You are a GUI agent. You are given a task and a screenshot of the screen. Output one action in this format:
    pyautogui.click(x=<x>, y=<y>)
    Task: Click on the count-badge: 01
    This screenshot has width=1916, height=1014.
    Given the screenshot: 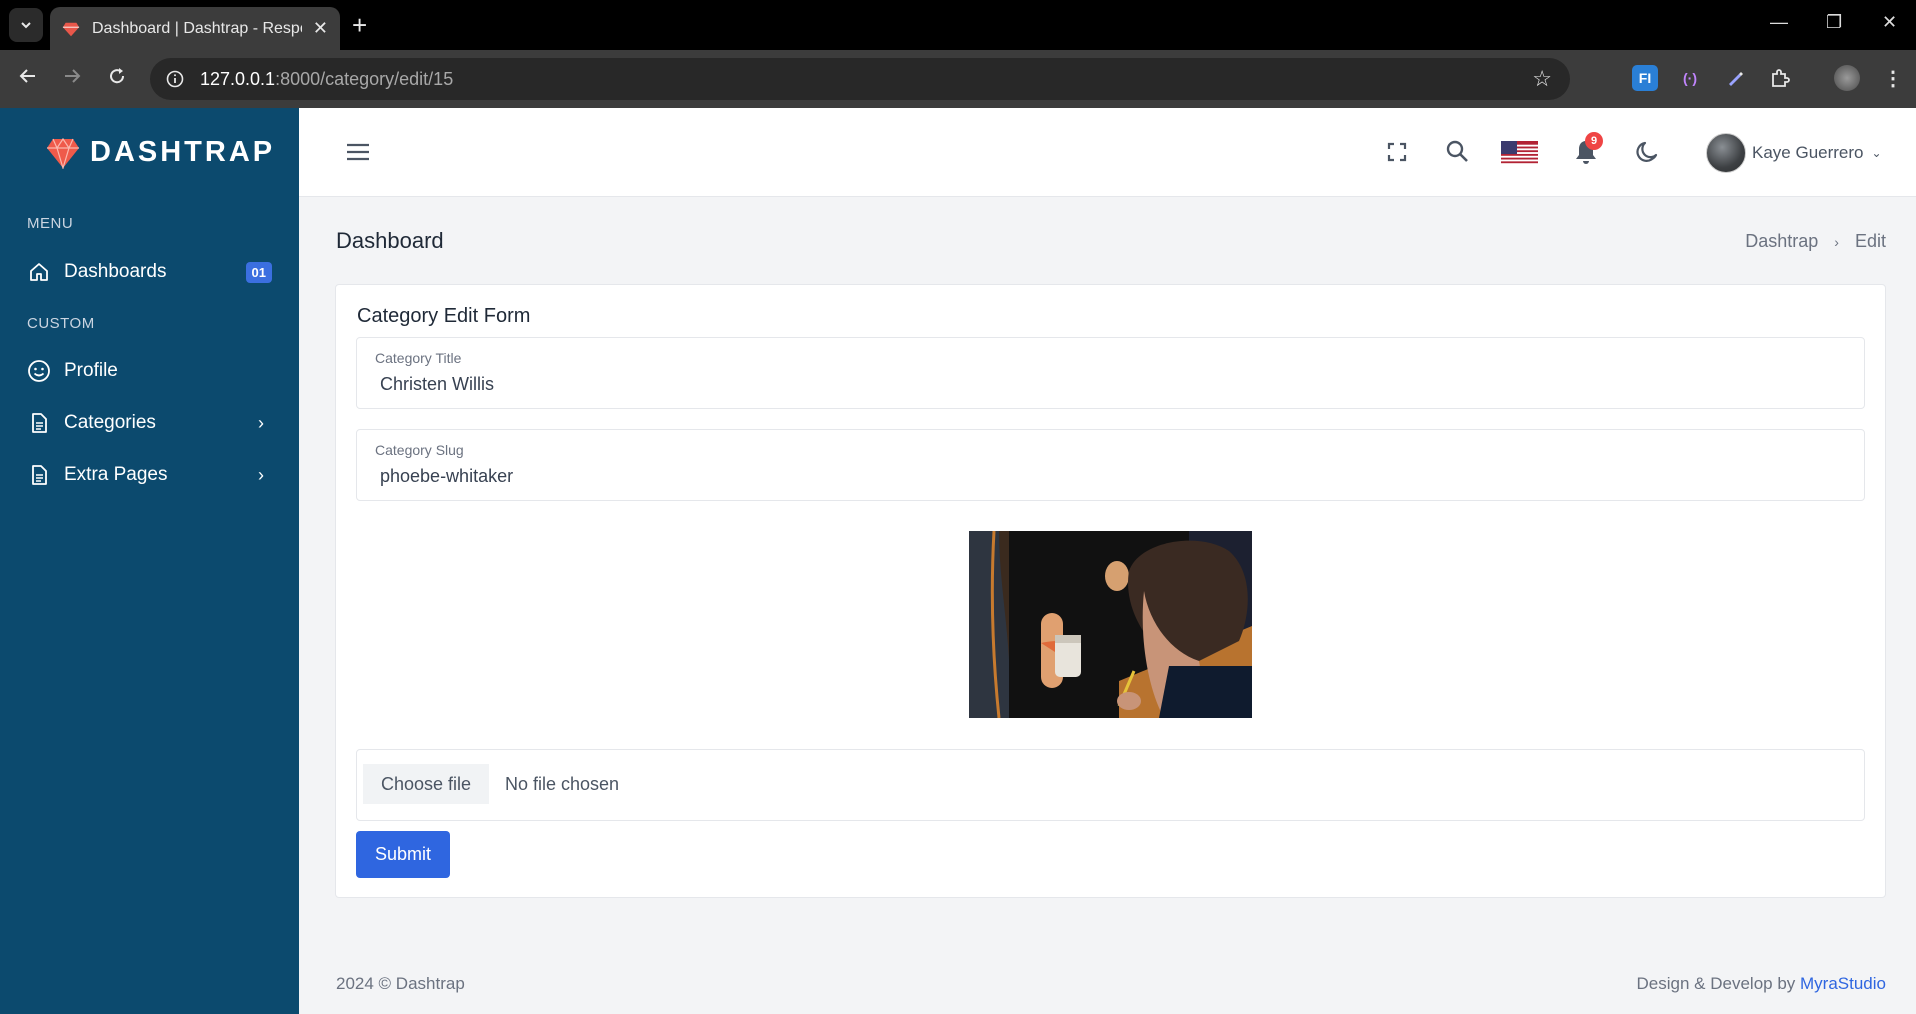 What is the action you would take?
    pyautogui.click(x=258, y=272)
    